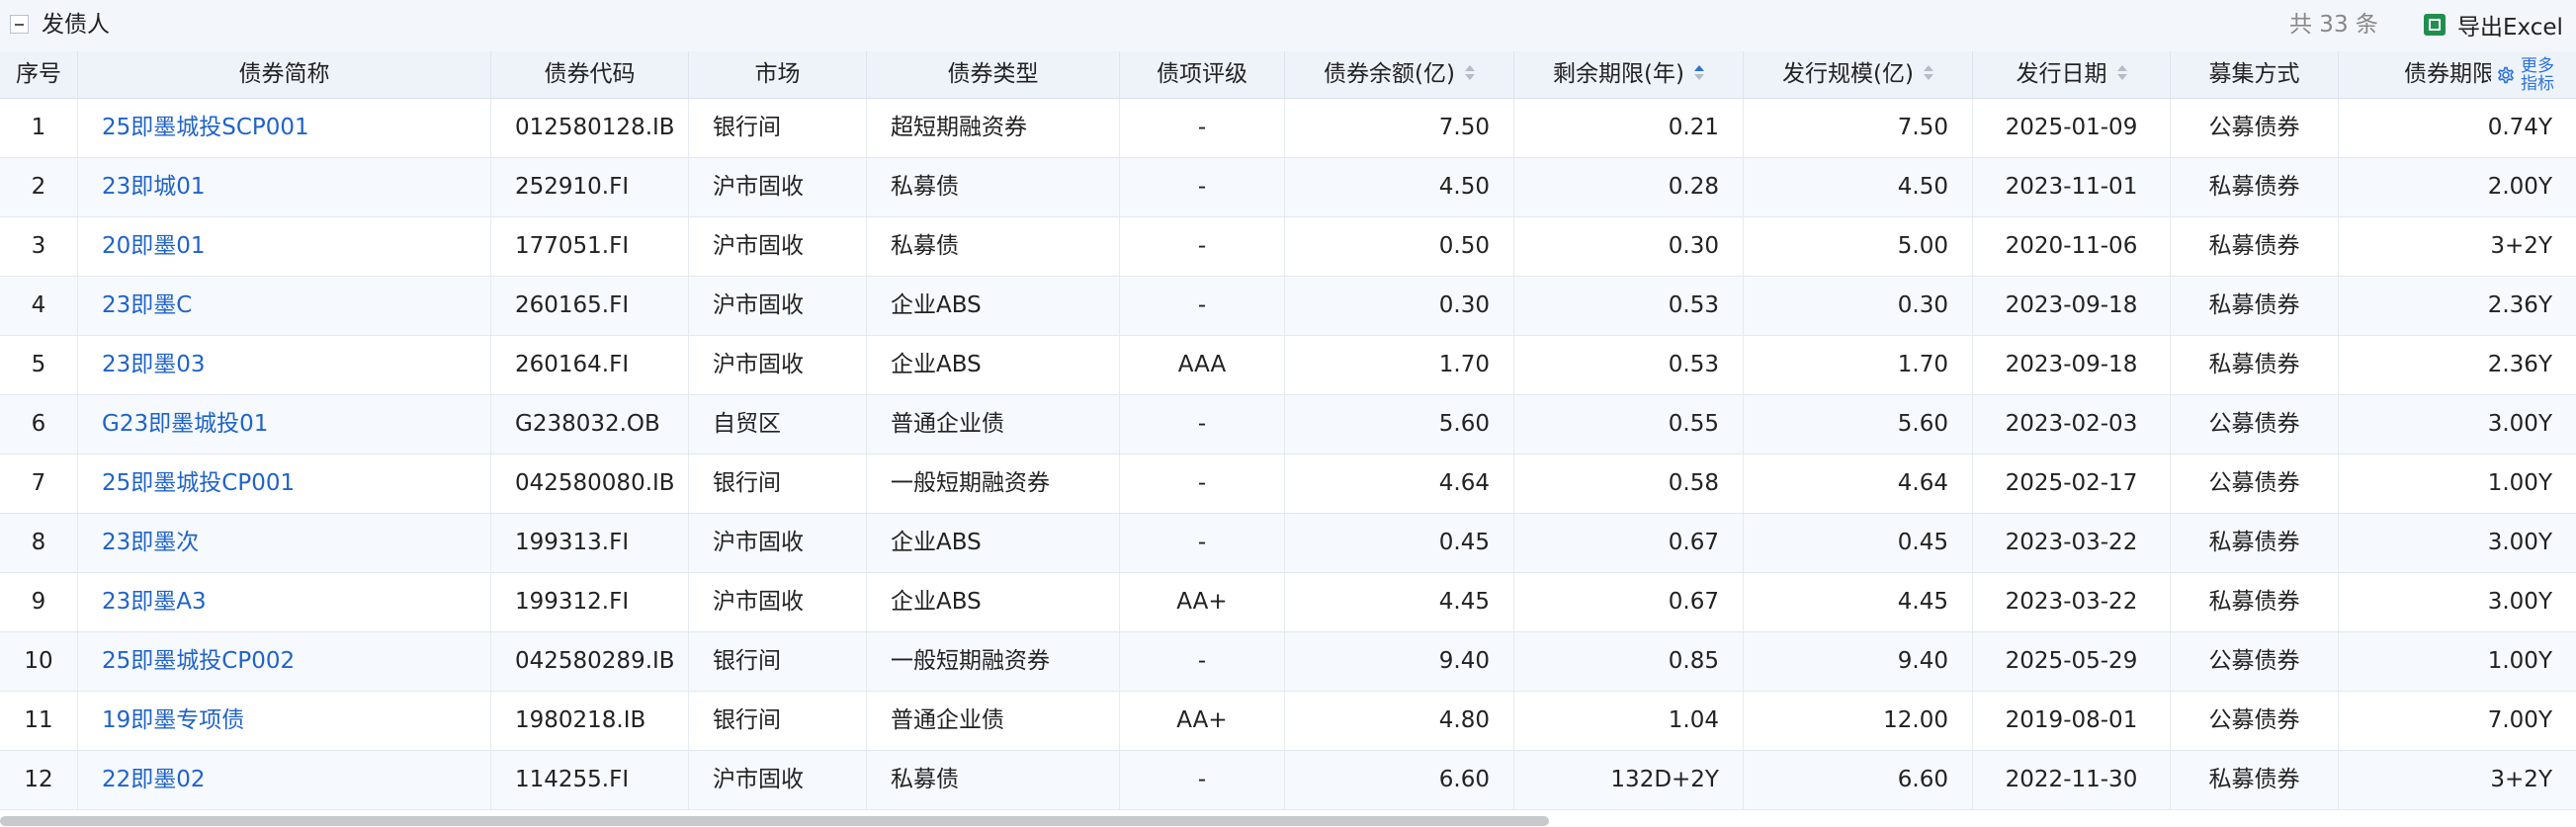  Describe the element at coordinates (2493, 25) in the screenshot. I see `export-excel-button: 导出Excel` at that location.